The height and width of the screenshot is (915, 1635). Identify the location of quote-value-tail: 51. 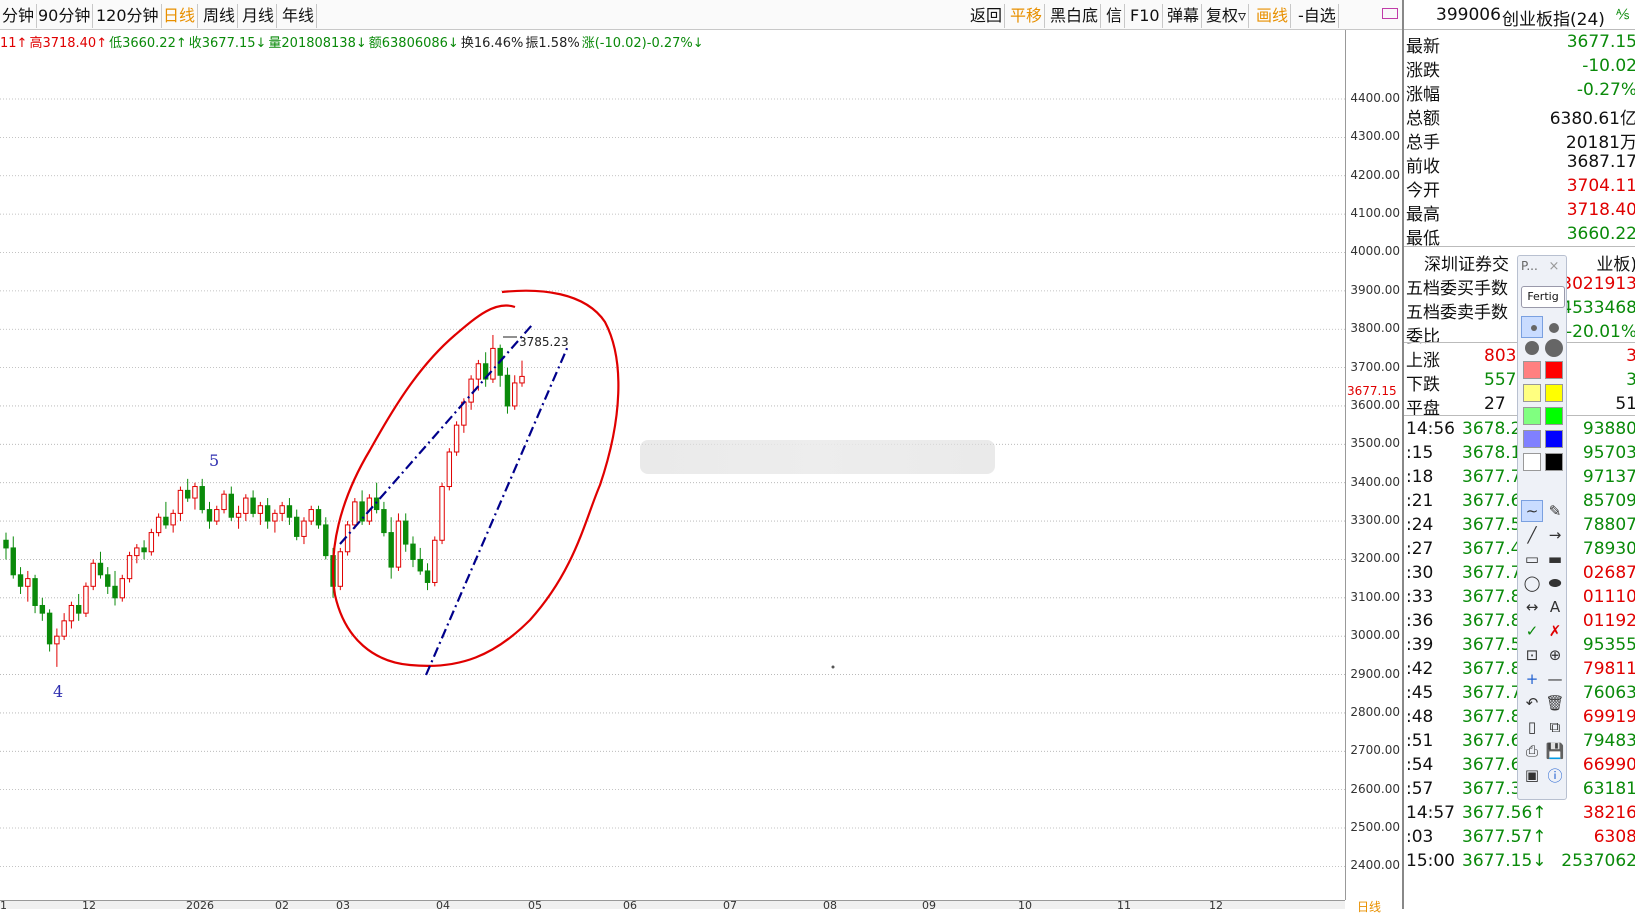
(1625, 404).